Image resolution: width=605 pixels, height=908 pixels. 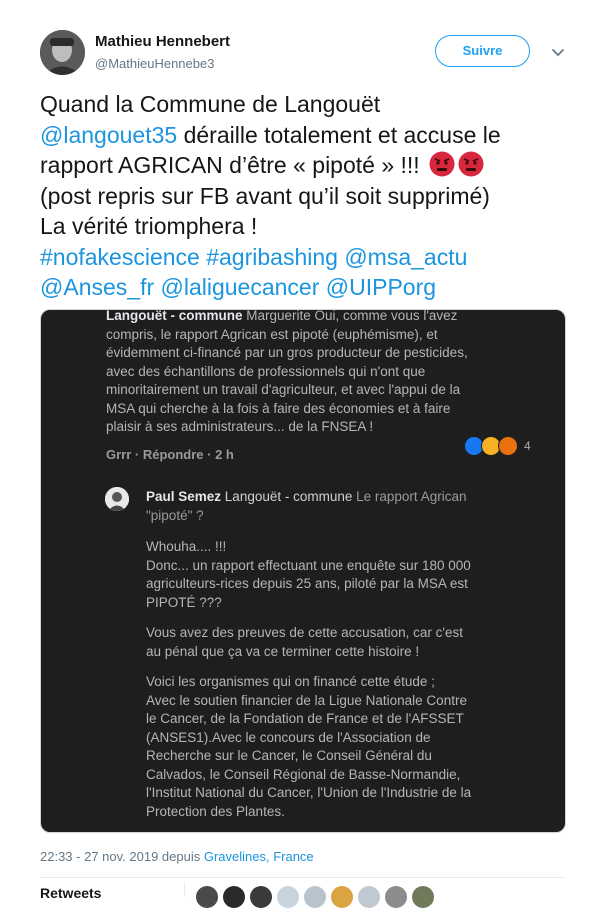 What do you see at coordinates (175, 515) in the screenshot?
I see `fb-reply-quote: "pipoté" ?` at bounding box center [175, 515].